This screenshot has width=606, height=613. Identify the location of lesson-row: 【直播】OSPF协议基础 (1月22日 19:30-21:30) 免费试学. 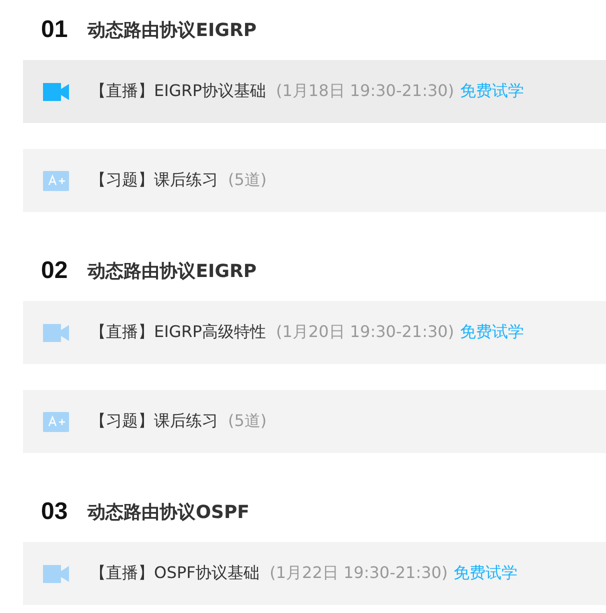
(314, 573).